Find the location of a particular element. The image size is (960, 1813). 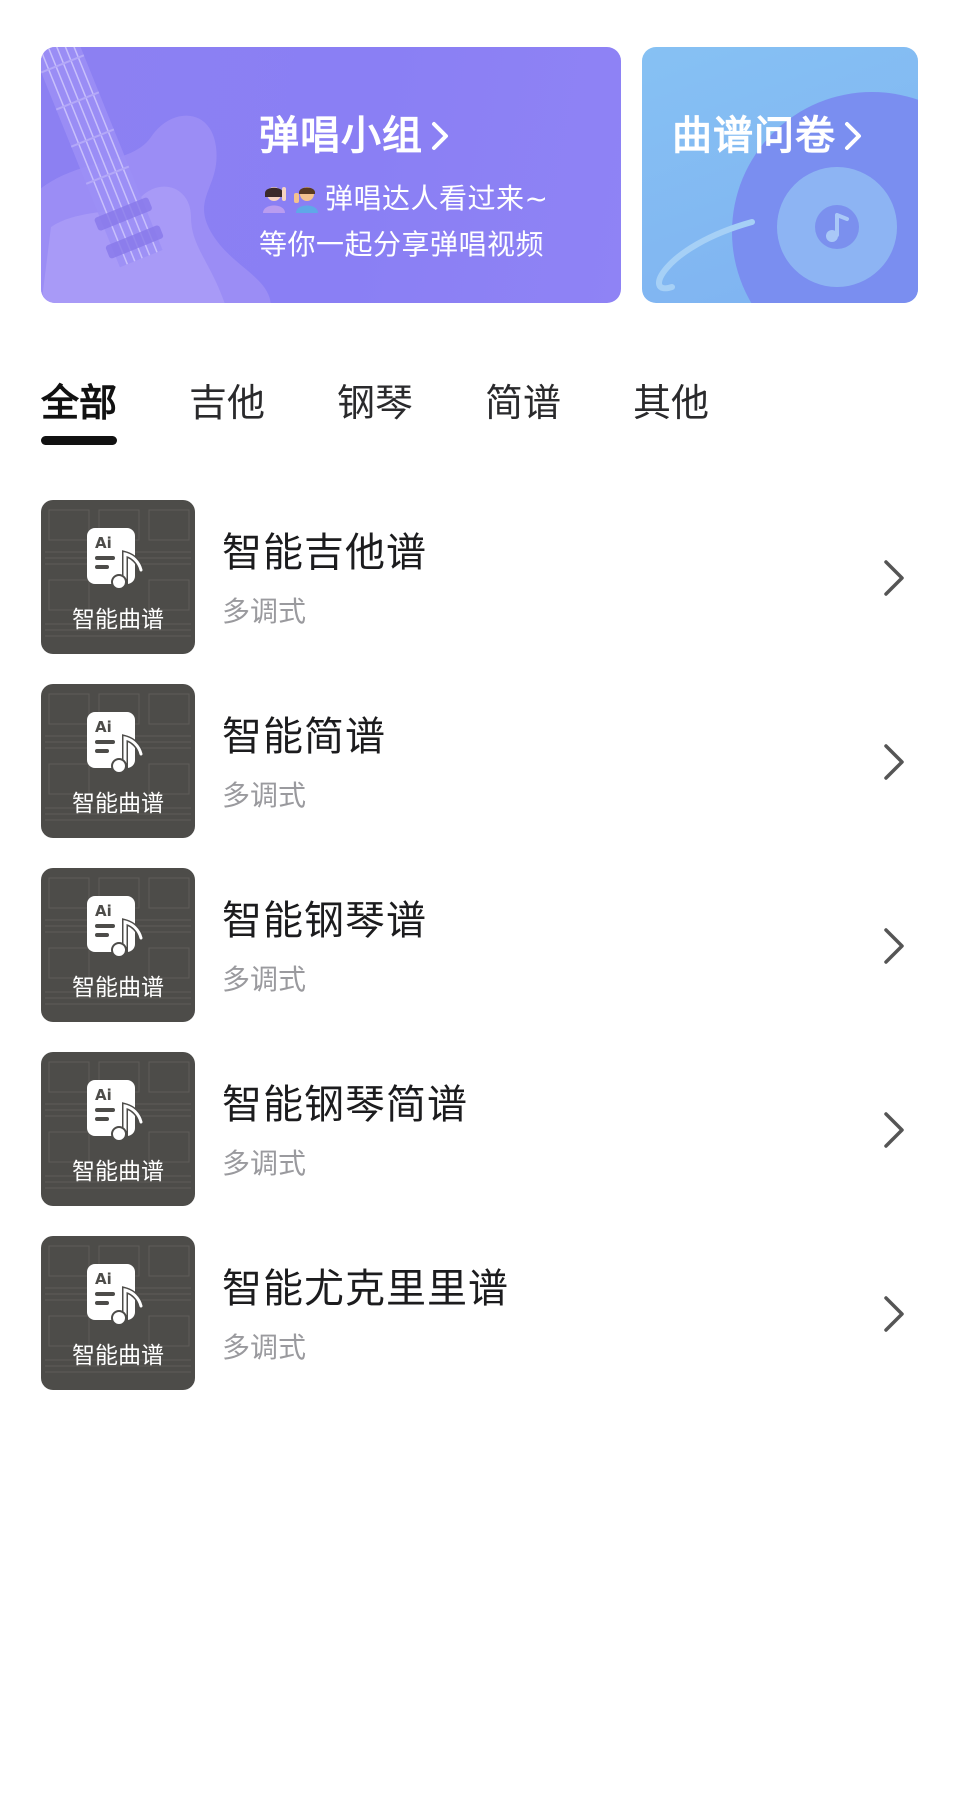

group-banner-line1: 弹唱达人看过来~ is located at coordinates (403, 197).